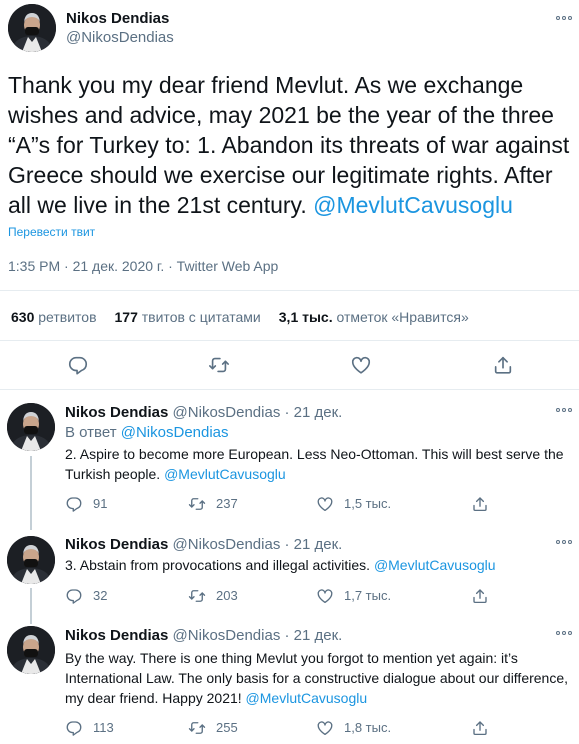 The width and height of the screenshot is (579, 744). What do you see at coordinates (305, 317) in the screenshot?
I see `likes-count: 3,1 тыс.` at bounding box center [305, 317].